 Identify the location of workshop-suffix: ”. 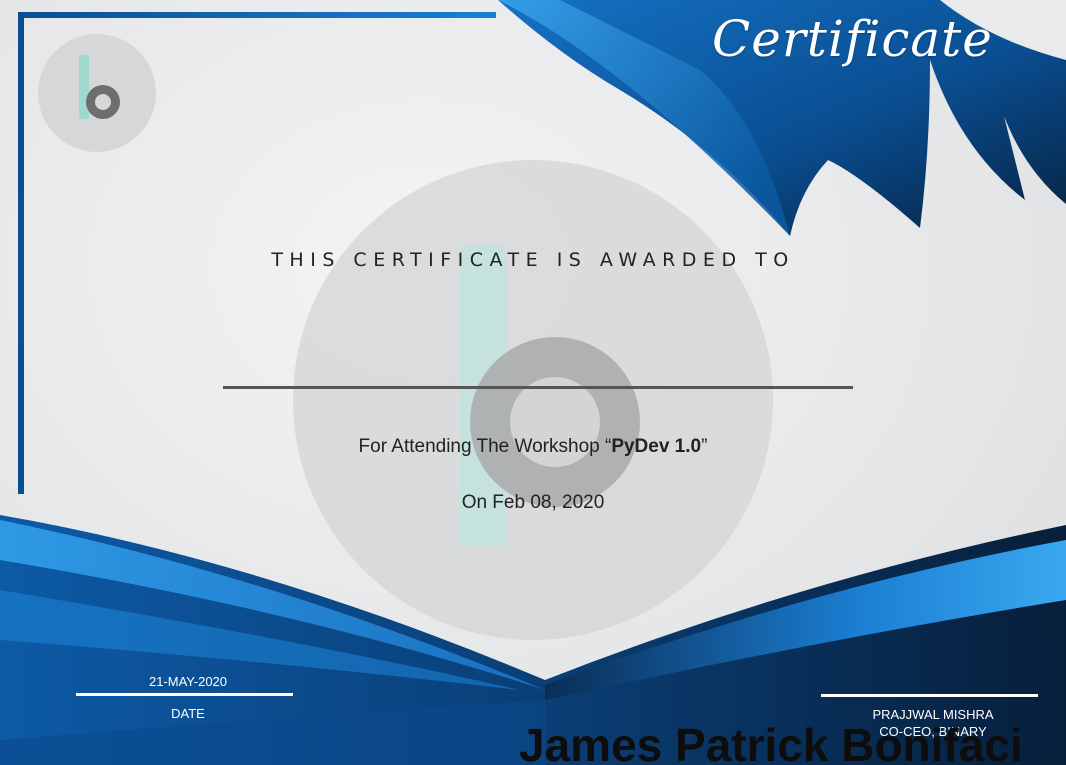
(704, 446).